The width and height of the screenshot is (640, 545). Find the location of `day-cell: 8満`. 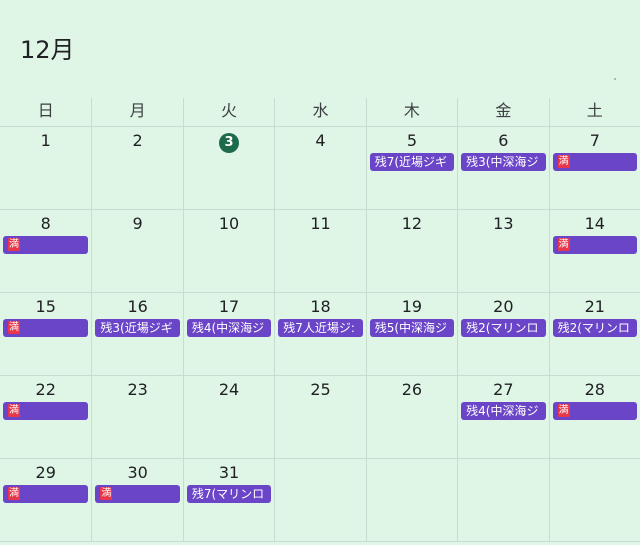

day-cell: 8満 is located at coordinates (46, 251).